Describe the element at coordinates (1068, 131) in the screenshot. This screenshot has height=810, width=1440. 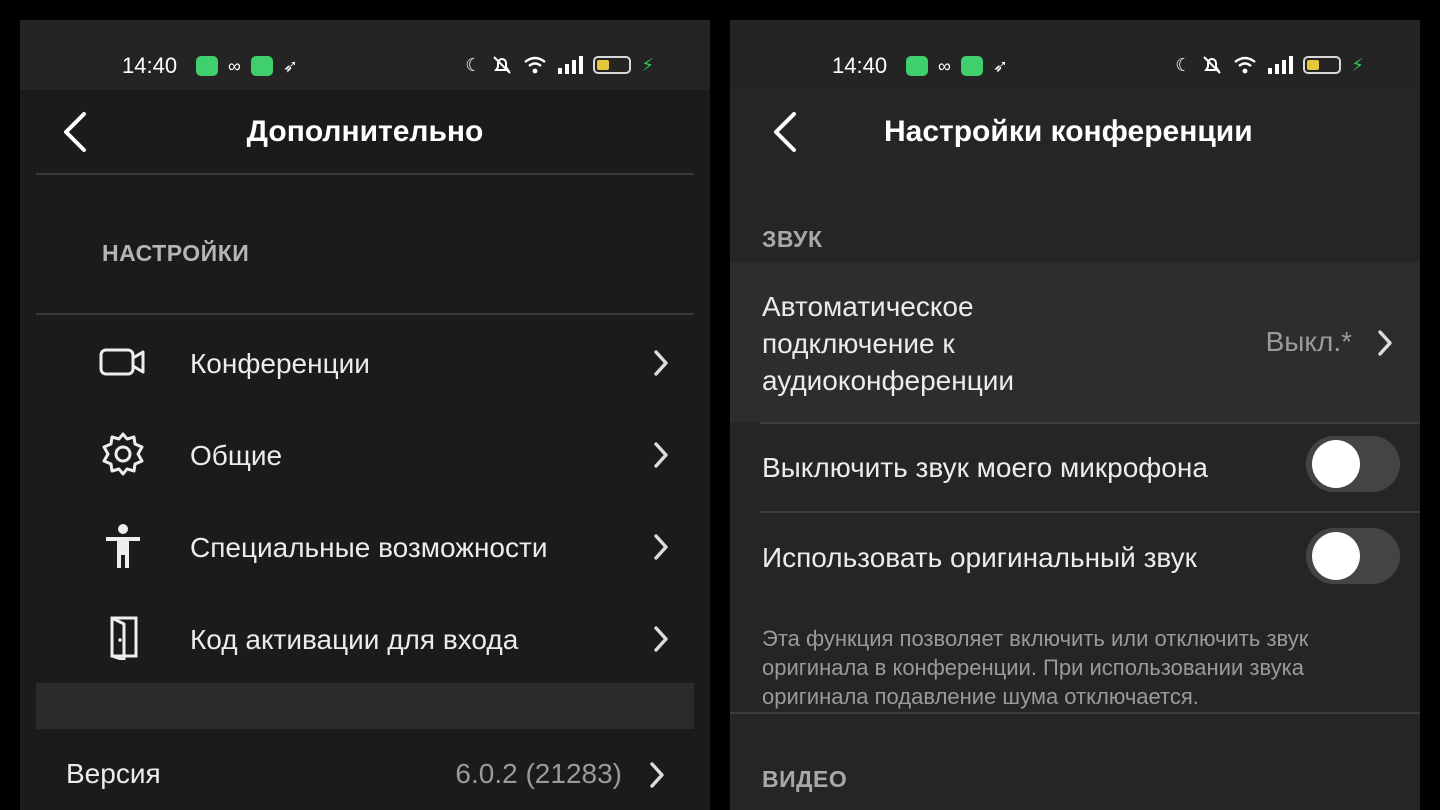
I see `page-title: Настройки конференции` at that location.